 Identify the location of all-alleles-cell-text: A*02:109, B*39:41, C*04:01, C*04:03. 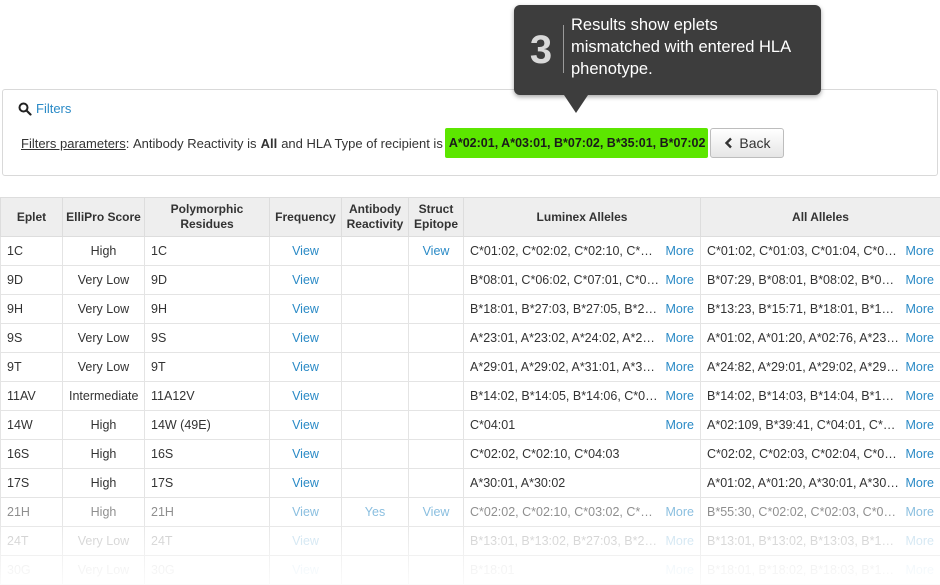
(803, 425).